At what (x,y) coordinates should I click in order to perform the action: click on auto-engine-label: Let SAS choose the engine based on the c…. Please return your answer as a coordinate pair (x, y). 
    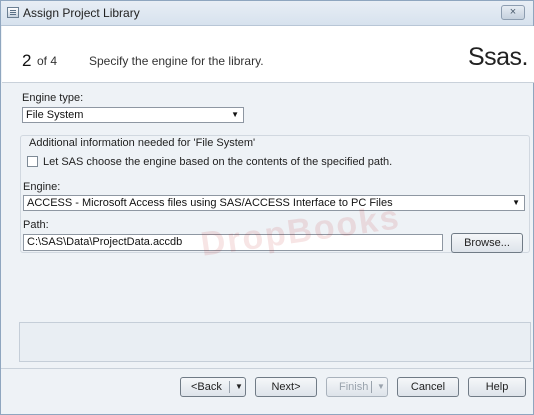
    Looking at the image, I should click on (218, 162).